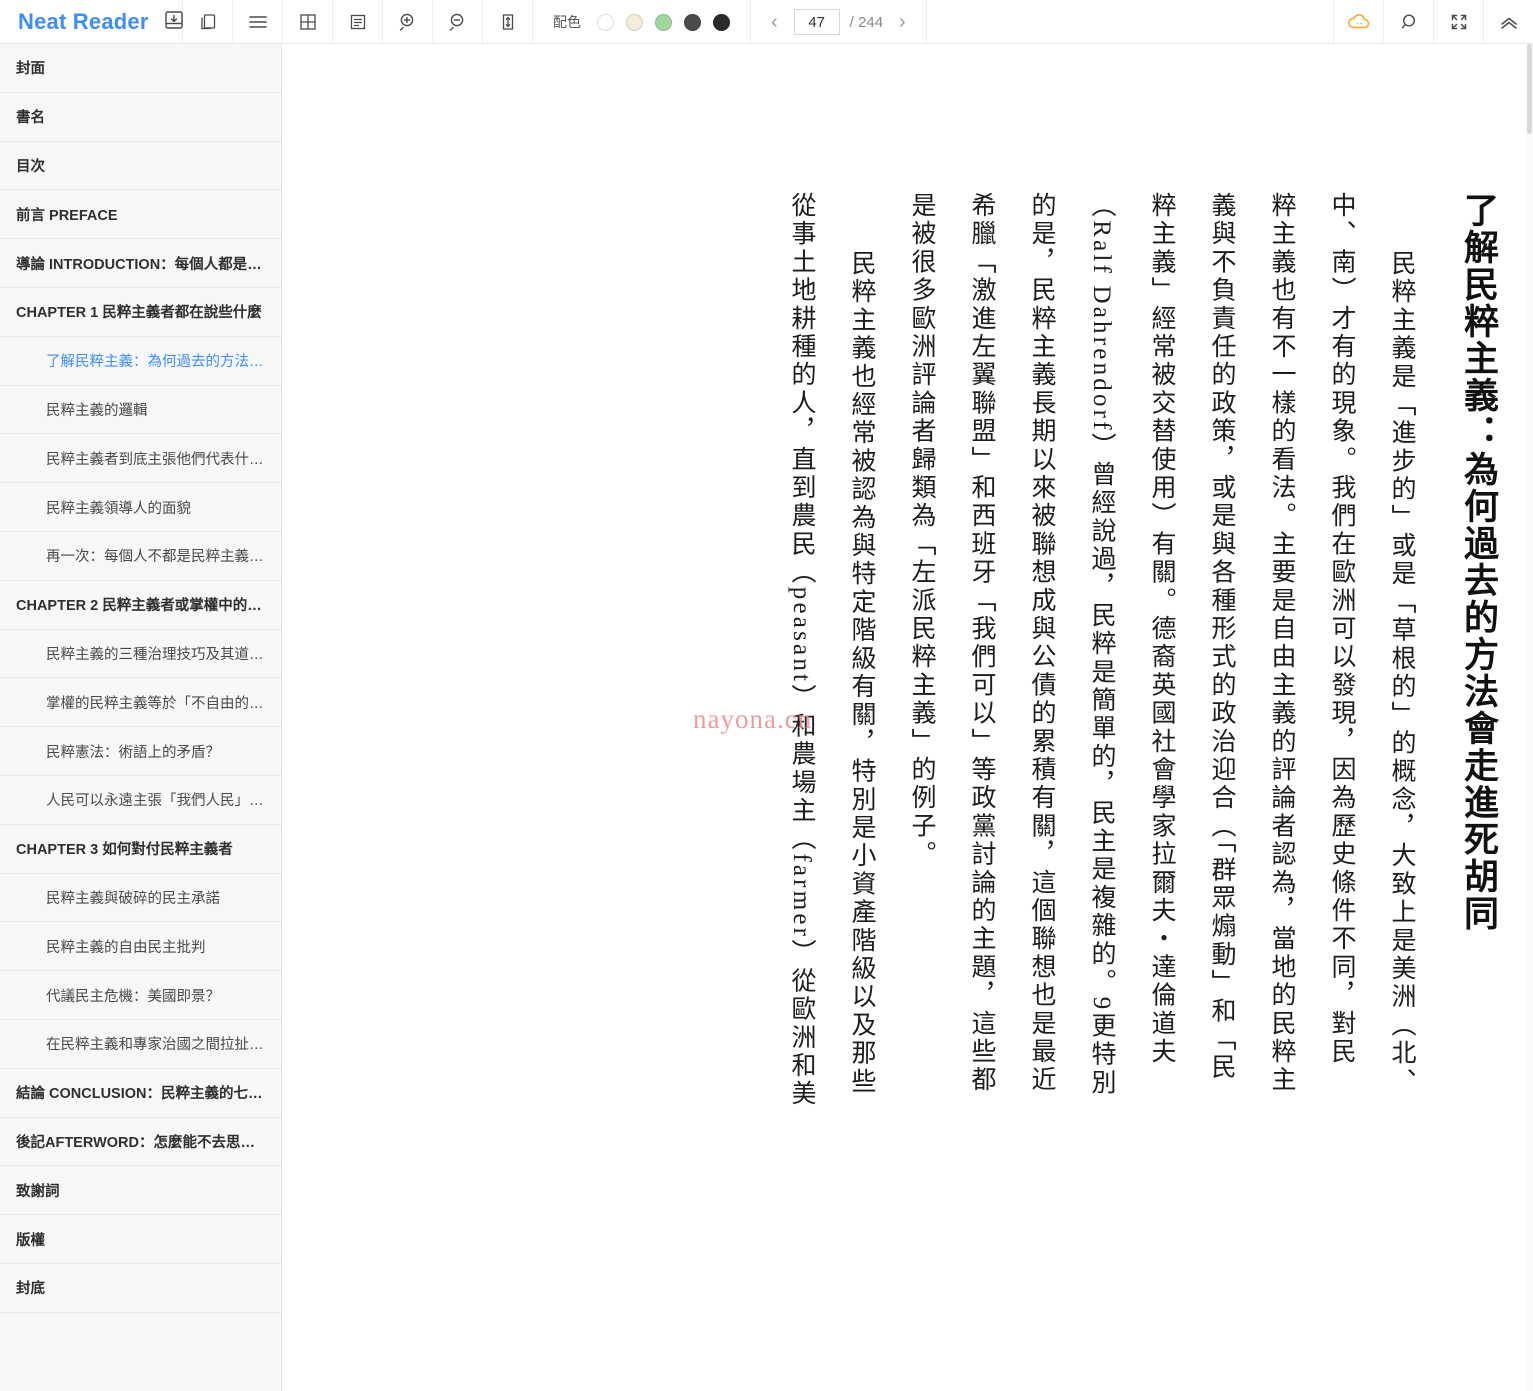 This screenshot has width=1533, height=1391. Describe the element at coordinates (1281, 643) in the screenshot. I see `text-column: 粹主義也有不一樣的看法。主要是自由主義的評論者認為，當地的民粹主` at that location.